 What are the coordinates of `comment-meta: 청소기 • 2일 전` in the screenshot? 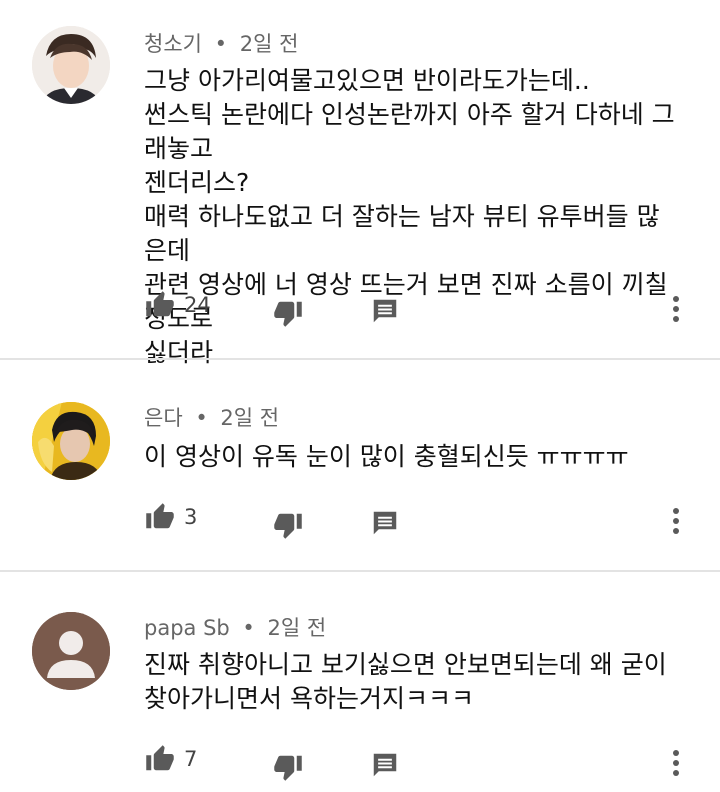 It's located at (221, 43).